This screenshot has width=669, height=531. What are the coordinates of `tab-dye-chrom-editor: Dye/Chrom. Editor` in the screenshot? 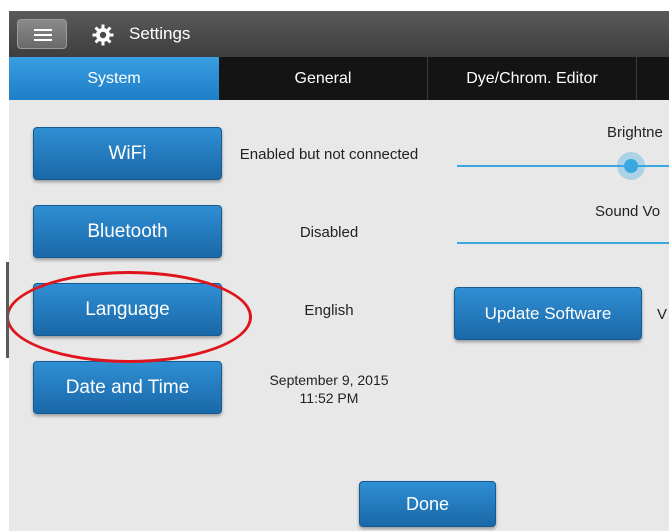 It's located at (532, 78).